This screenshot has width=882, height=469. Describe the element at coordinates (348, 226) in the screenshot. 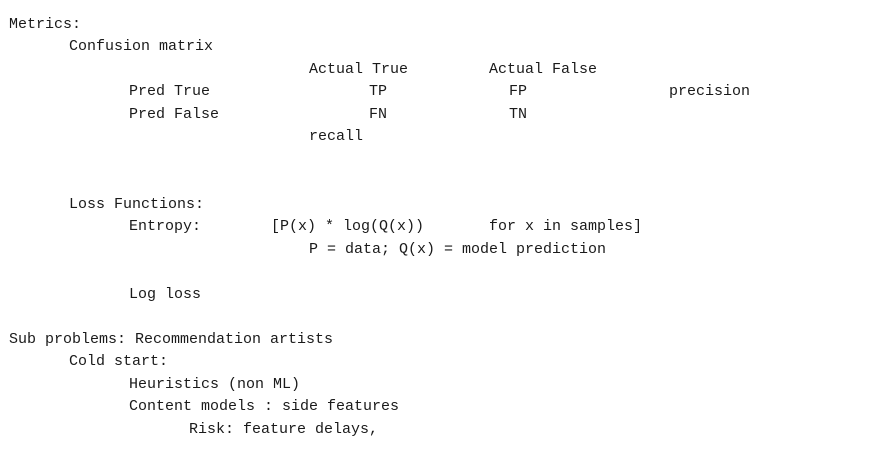

I see `entropy-formula: [P(x) * log(Q(x))` at that location.